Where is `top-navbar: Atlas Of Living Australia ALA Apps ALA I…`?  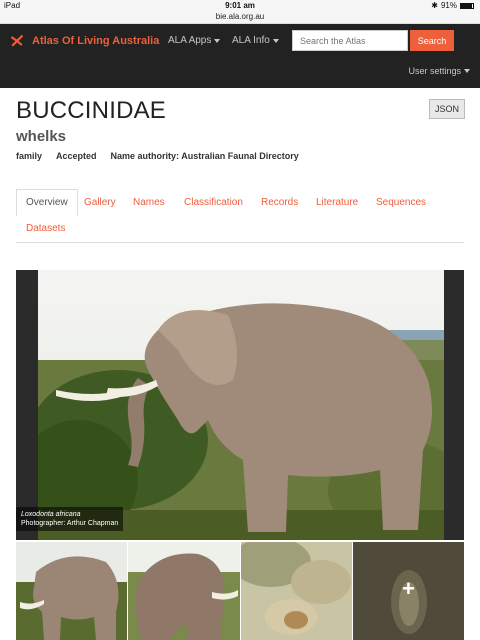
top-navbar: Atlas Of Living Australia ALA Apps ALA I… is located at coordinates (240, 56).